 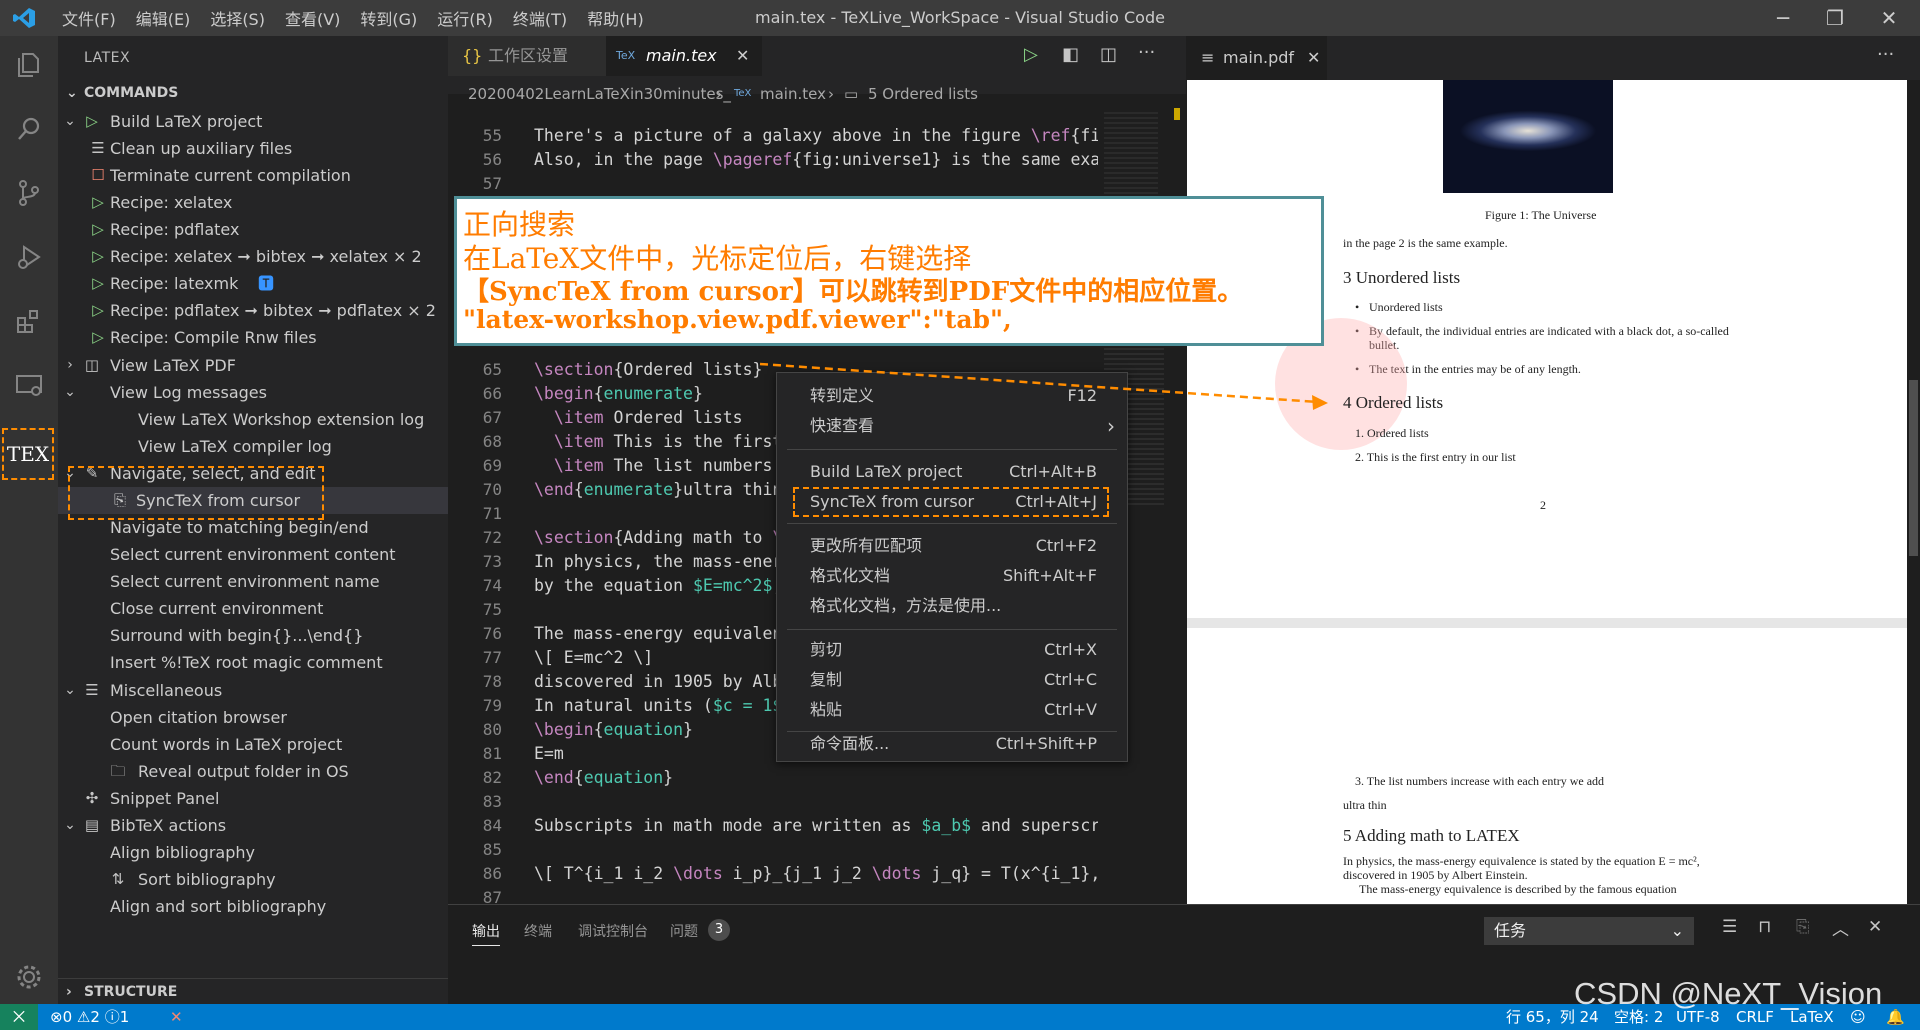 I want to click on vscode-logo-icon, so click(x=24, y=18).